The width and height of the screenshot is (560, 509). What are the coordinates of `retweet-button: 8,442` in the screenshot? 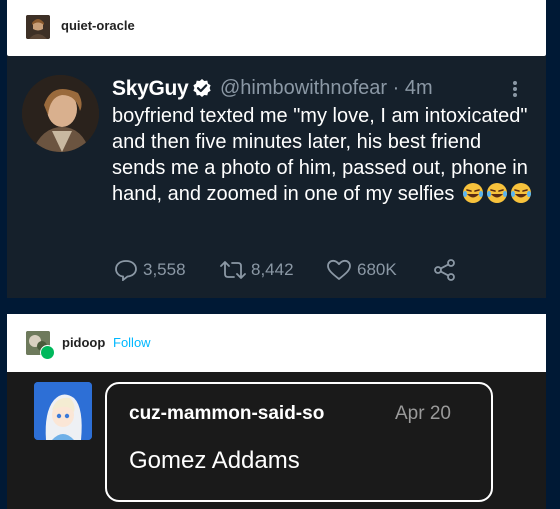 It's located at (257, 270).